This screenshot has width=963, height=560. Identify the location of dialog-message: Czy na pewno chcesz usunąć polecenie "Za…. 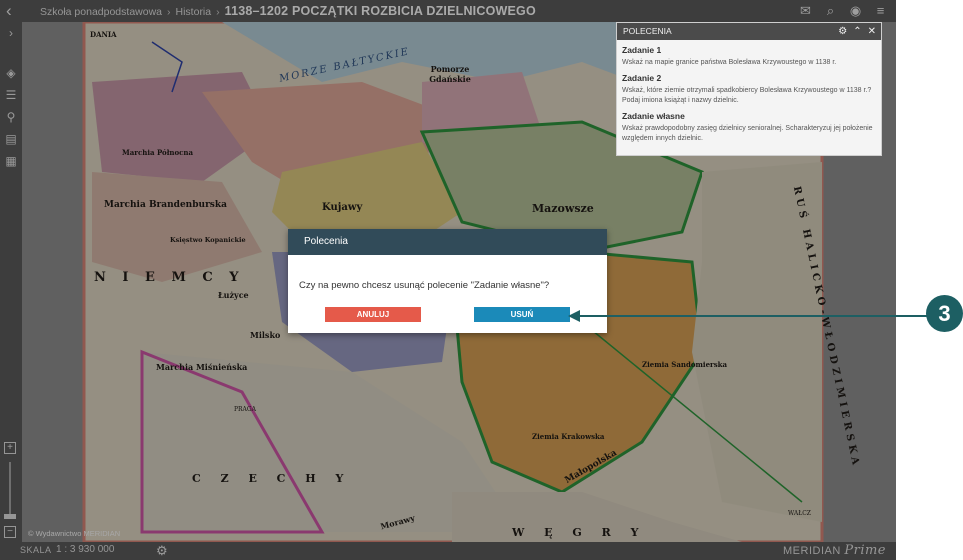
(424, 285).